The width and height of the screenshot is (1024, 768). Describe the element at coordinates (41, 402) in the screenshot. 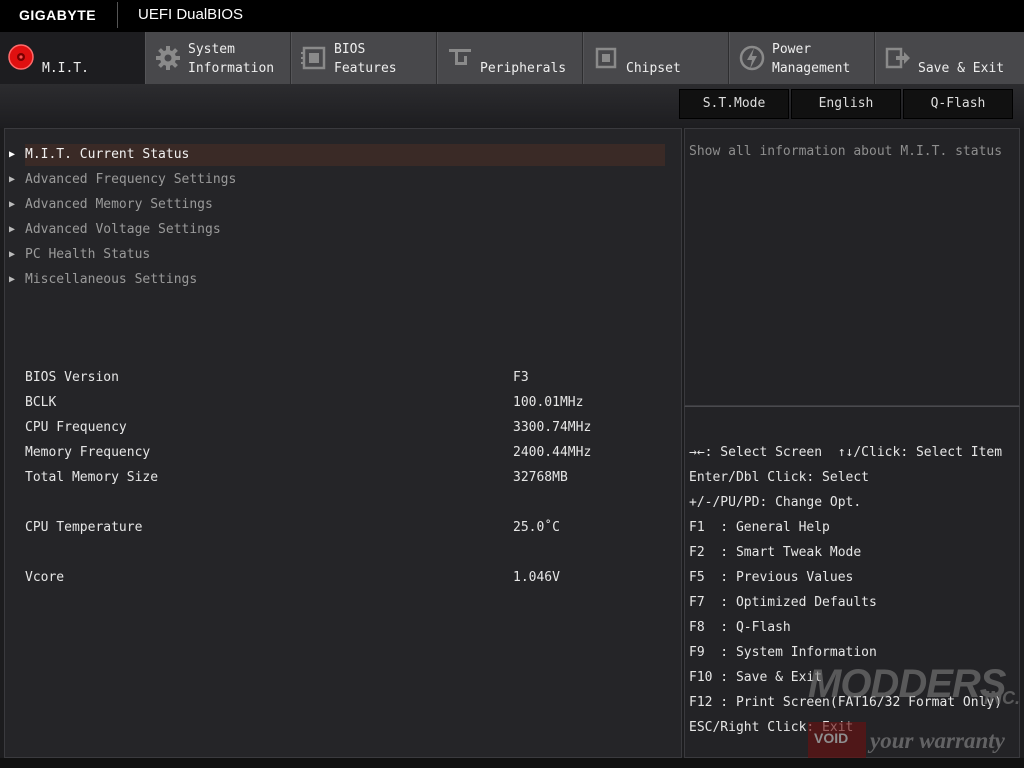

I see `bclk-label: BCLK` at that location.